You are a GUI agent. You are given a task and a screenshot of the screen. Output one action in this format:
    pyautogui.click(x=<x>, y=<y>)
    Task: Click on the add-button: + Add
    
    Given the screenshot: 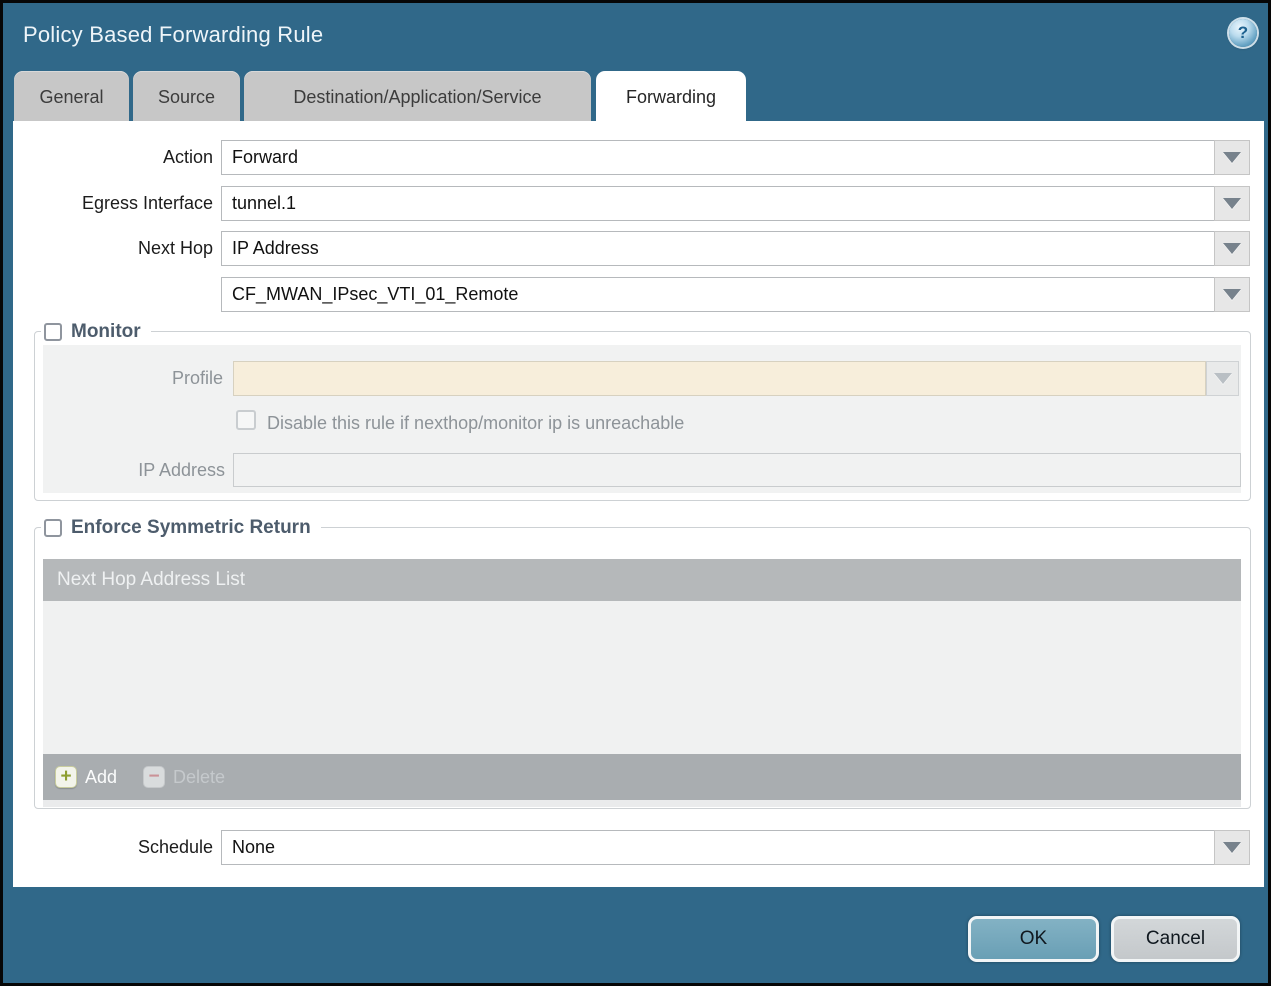 What is the action you would take?
    pyautogui.click(x=86, y=777)
    